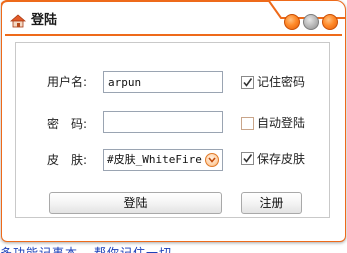 This screenshot has height=253, width=347. Describe the element at coordinates (212, 160) in the screenshot. I see `chevron-down-icon` at that location.